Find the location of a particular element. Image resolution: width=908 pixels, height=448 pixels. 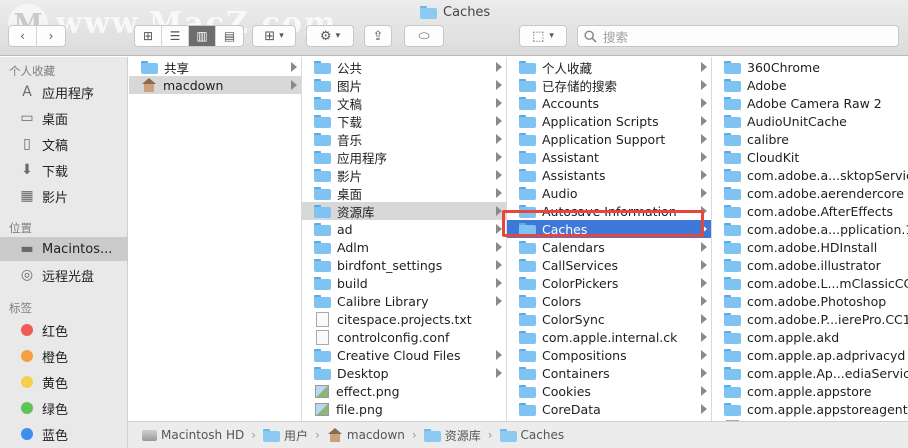

list-item: Desktop is located at coordinates (404, 373).